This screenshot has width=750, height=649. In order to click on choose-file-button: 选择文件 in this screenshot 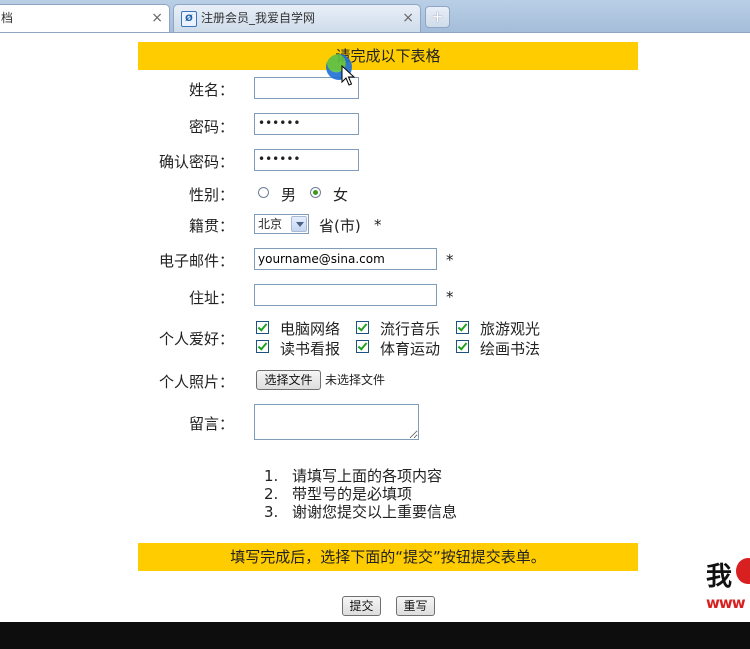, I will do `click(288, 380)`.